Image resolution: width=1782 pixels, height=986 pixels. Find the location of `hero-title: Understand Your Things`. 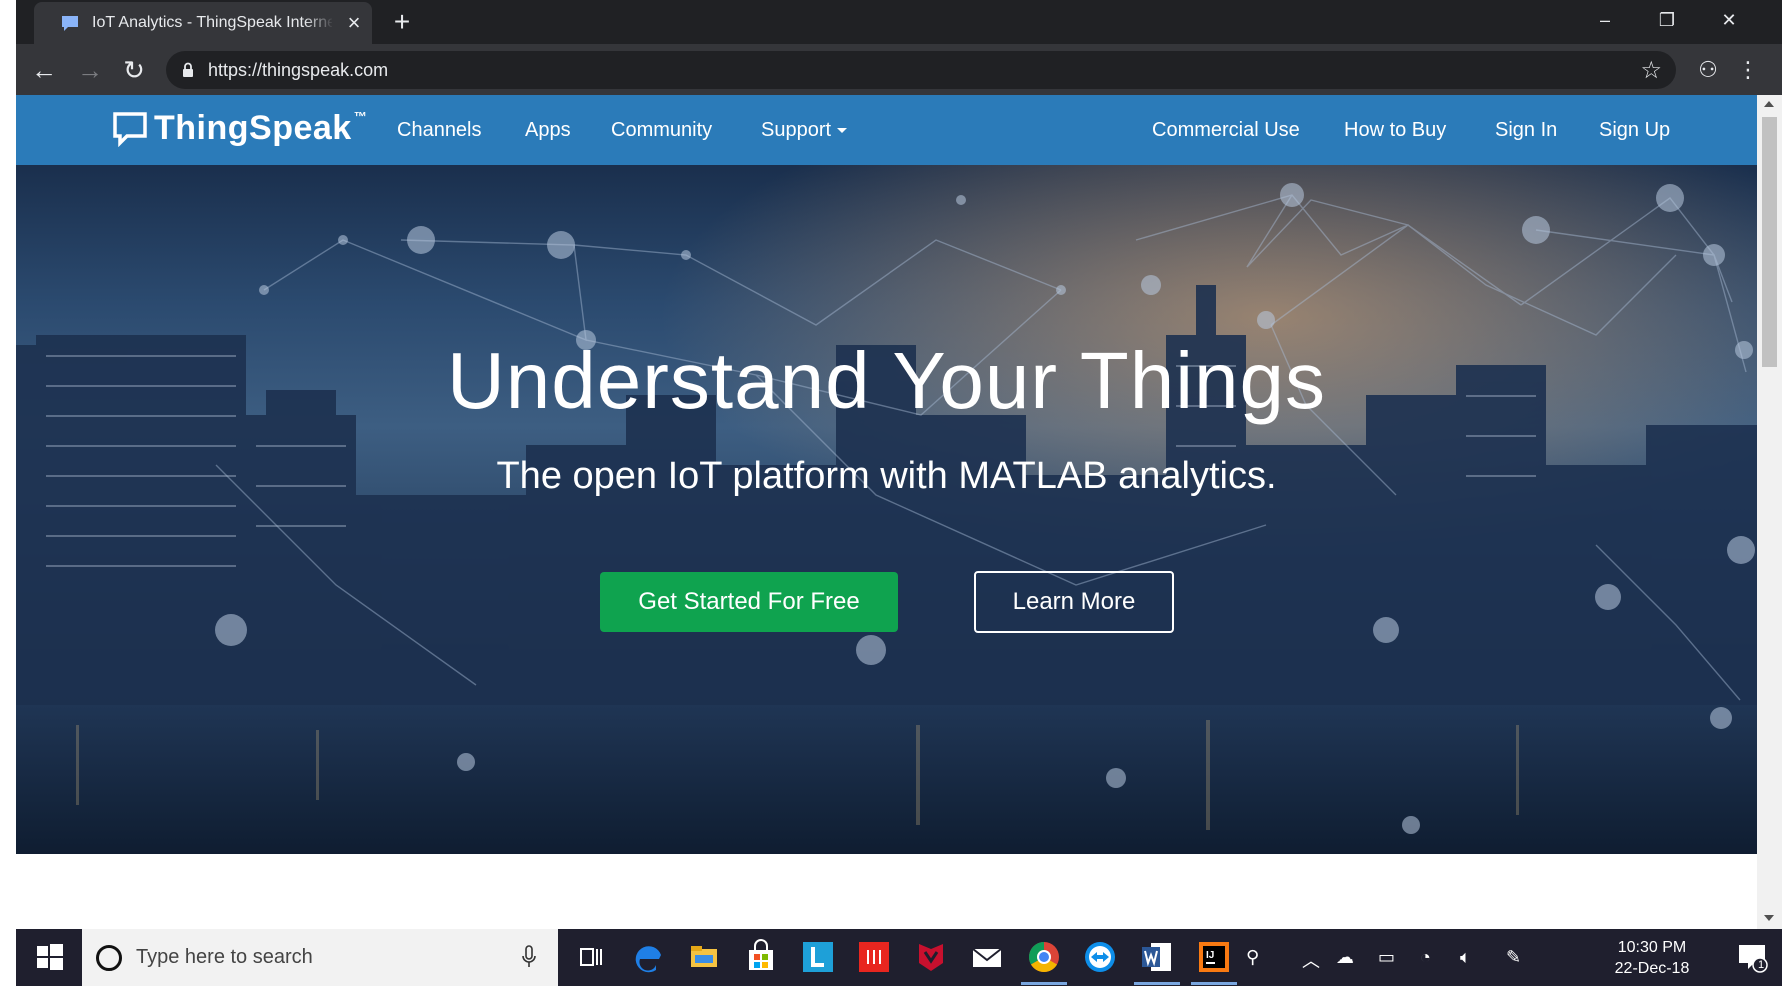

hero-title: Understand Your Things is located at coordinates (886, 380).